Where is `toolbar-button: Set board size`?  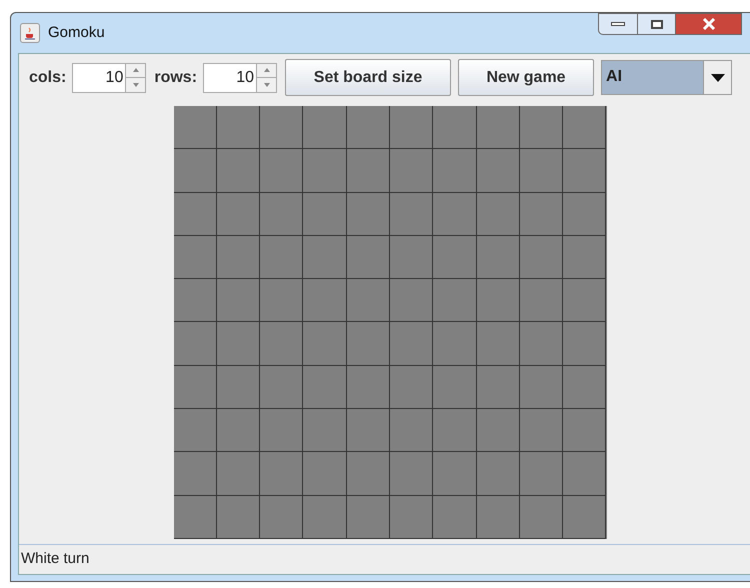
toolbar-button: Set board size is located at coordinates (368, 77).